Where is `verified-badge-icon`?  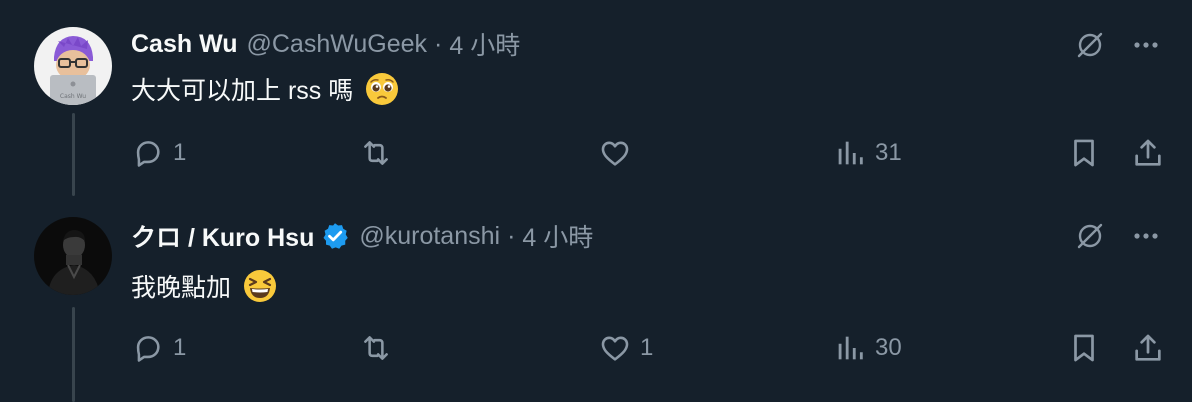
verified-badge-icon is located at coordinates (335, 236).